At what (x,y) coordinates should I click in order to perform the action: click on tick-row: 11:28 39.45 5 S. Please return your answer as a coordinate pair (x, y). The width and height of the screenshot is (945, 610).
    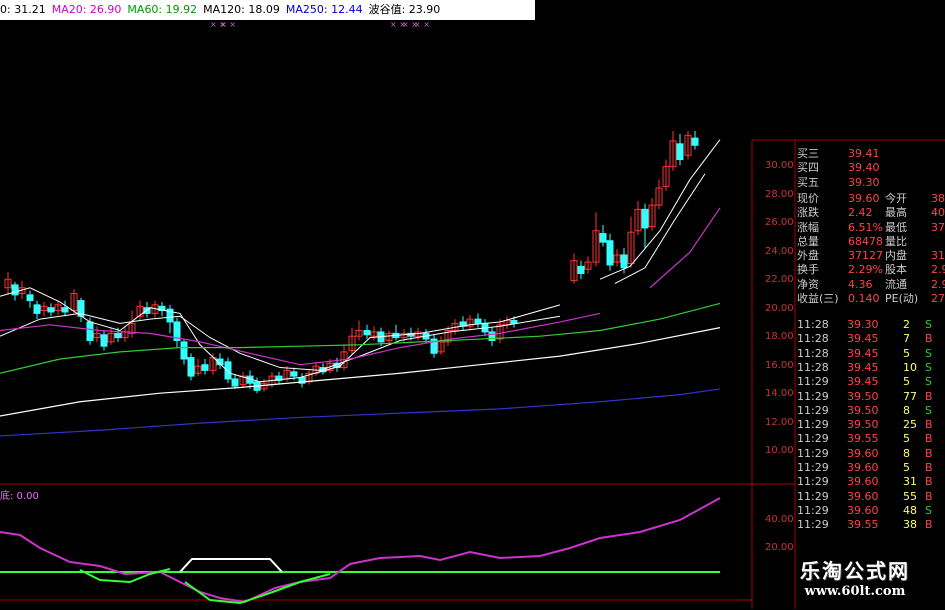
    Looking at the image, I should click on (870, 353).